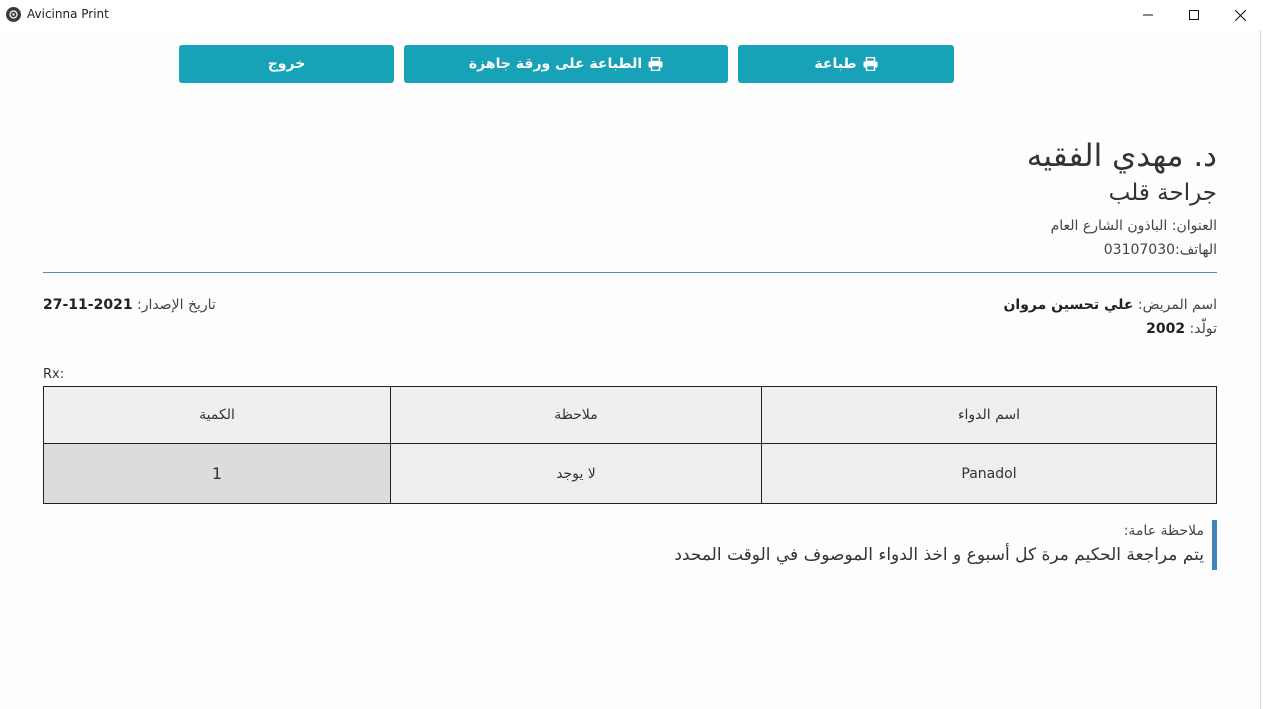 This screenshot has width=1263, height=709. I want to click on issue-date-value: 2021-11-27, so click(88, 305).